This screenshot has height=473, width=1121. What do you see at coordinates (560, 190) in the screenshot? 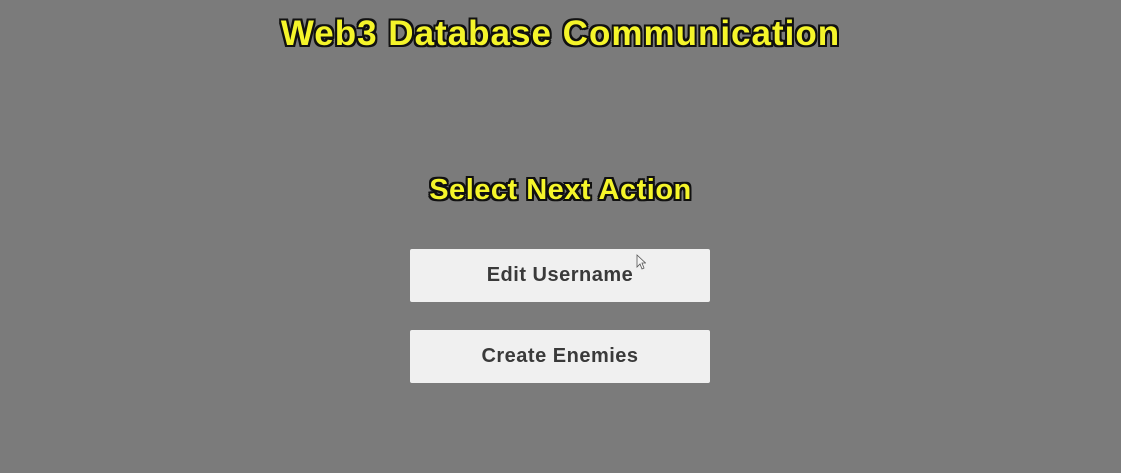
I see `select-action-heading: Select Next Action` at bounding box center [560, 190].